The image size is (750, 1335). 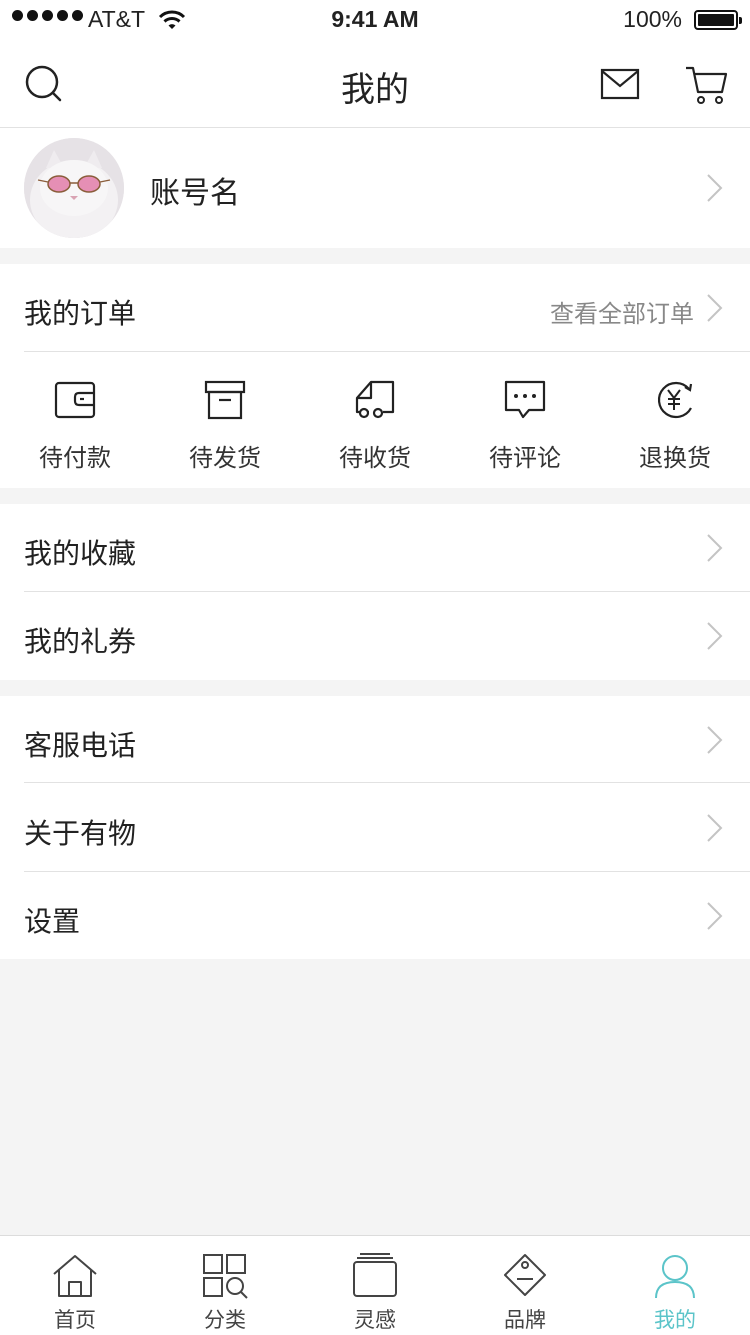 What do you see at coordinates (525, 458) in the screenshot?
I see `order-status-label: 待评论` at bounding box center [525, 458].